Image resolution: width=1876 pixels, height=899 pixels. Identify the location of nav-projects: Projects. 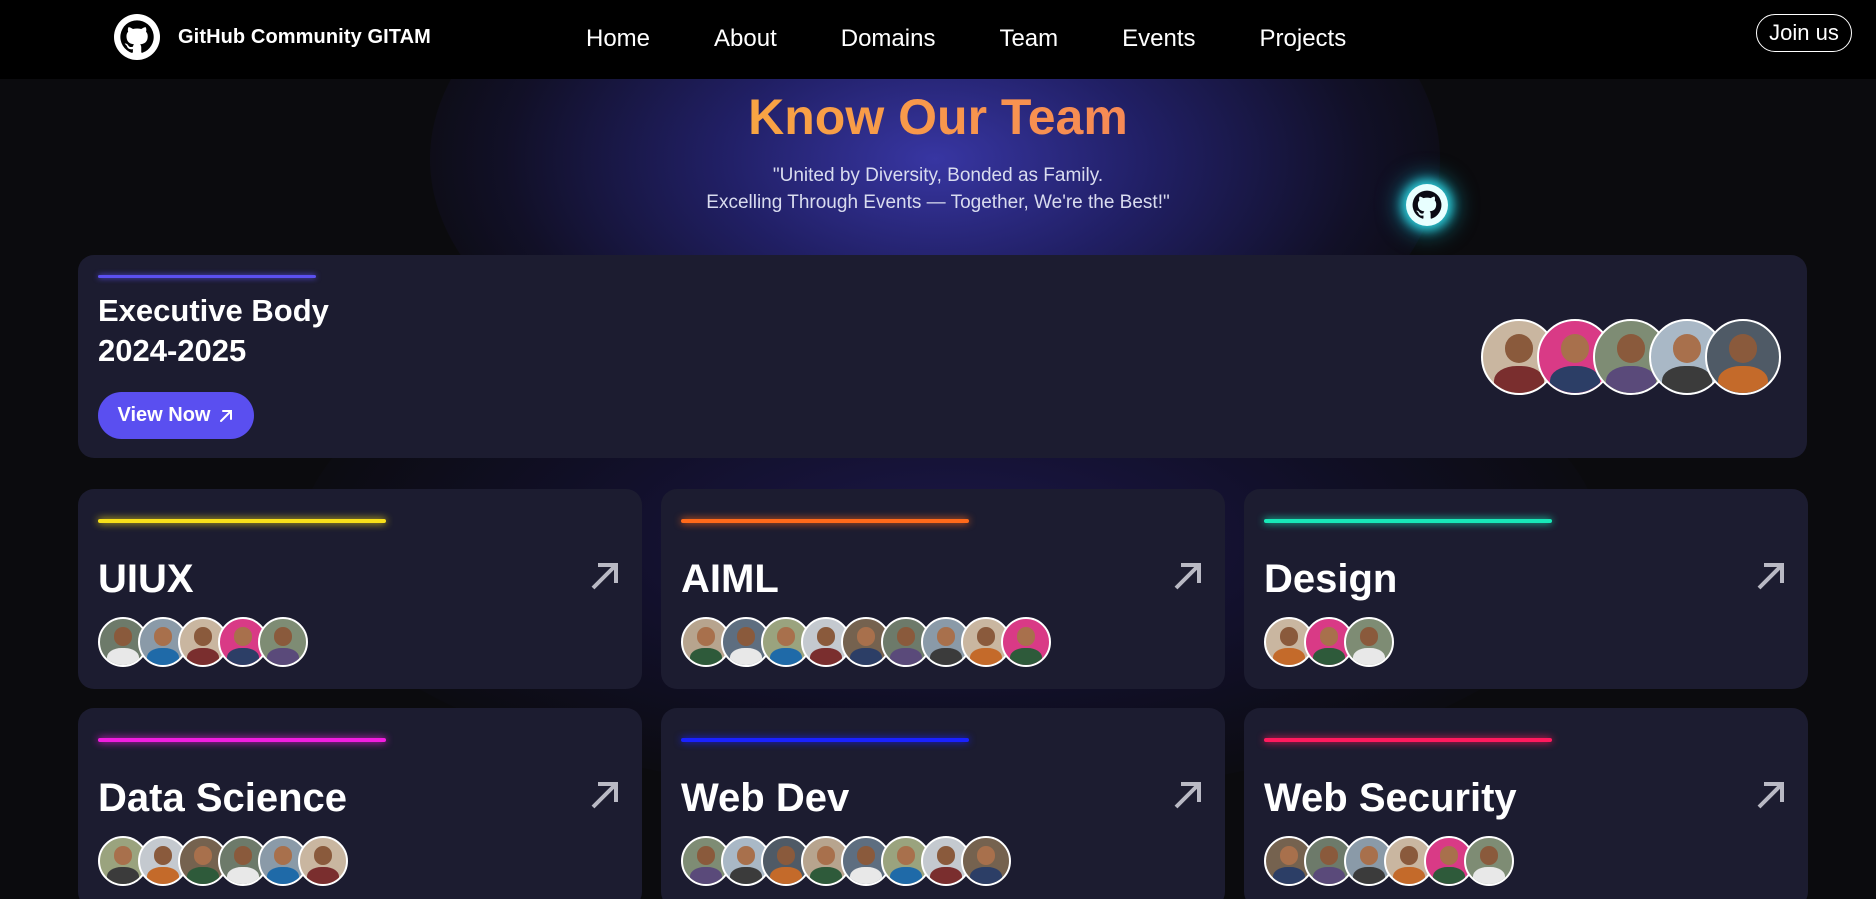
(1303, 39).